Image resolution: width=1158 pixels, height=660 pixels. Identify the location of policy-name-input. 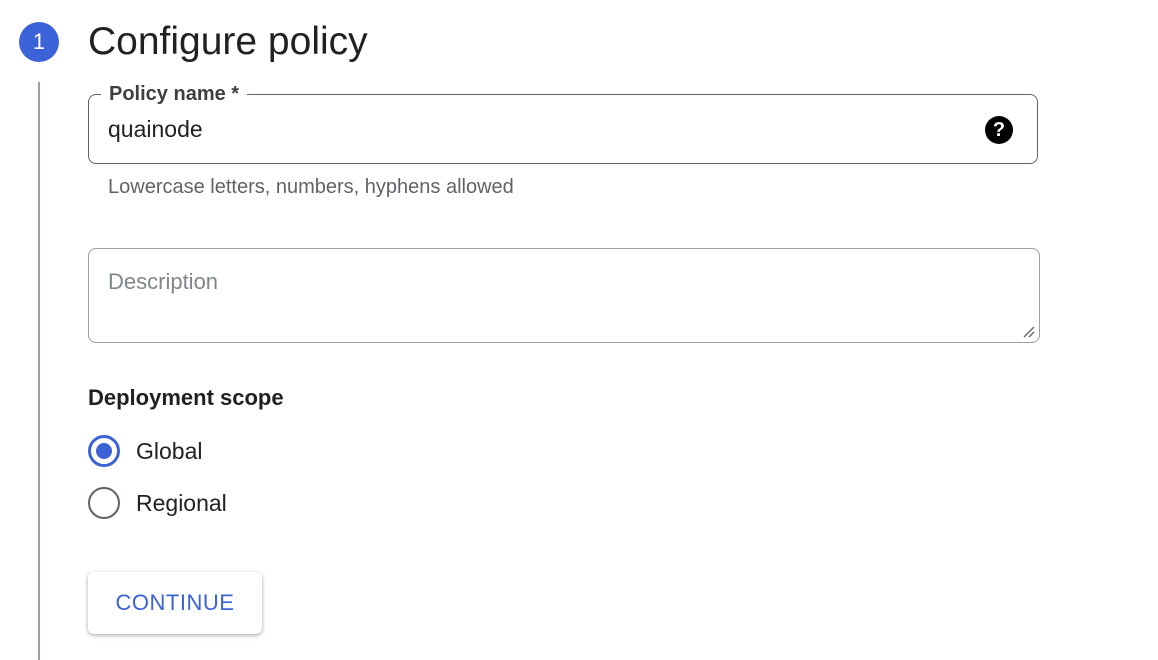
(538, 129).